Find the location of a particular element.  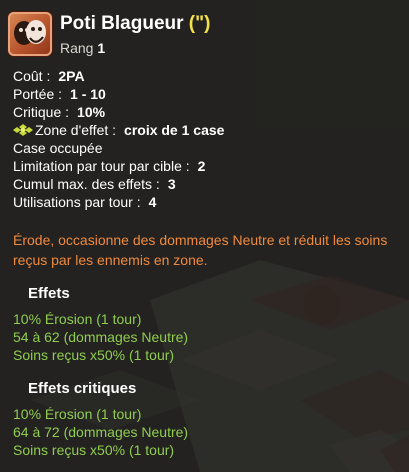

stat-range: Portée : 1 - 10 is located at coordinates (208, 94).